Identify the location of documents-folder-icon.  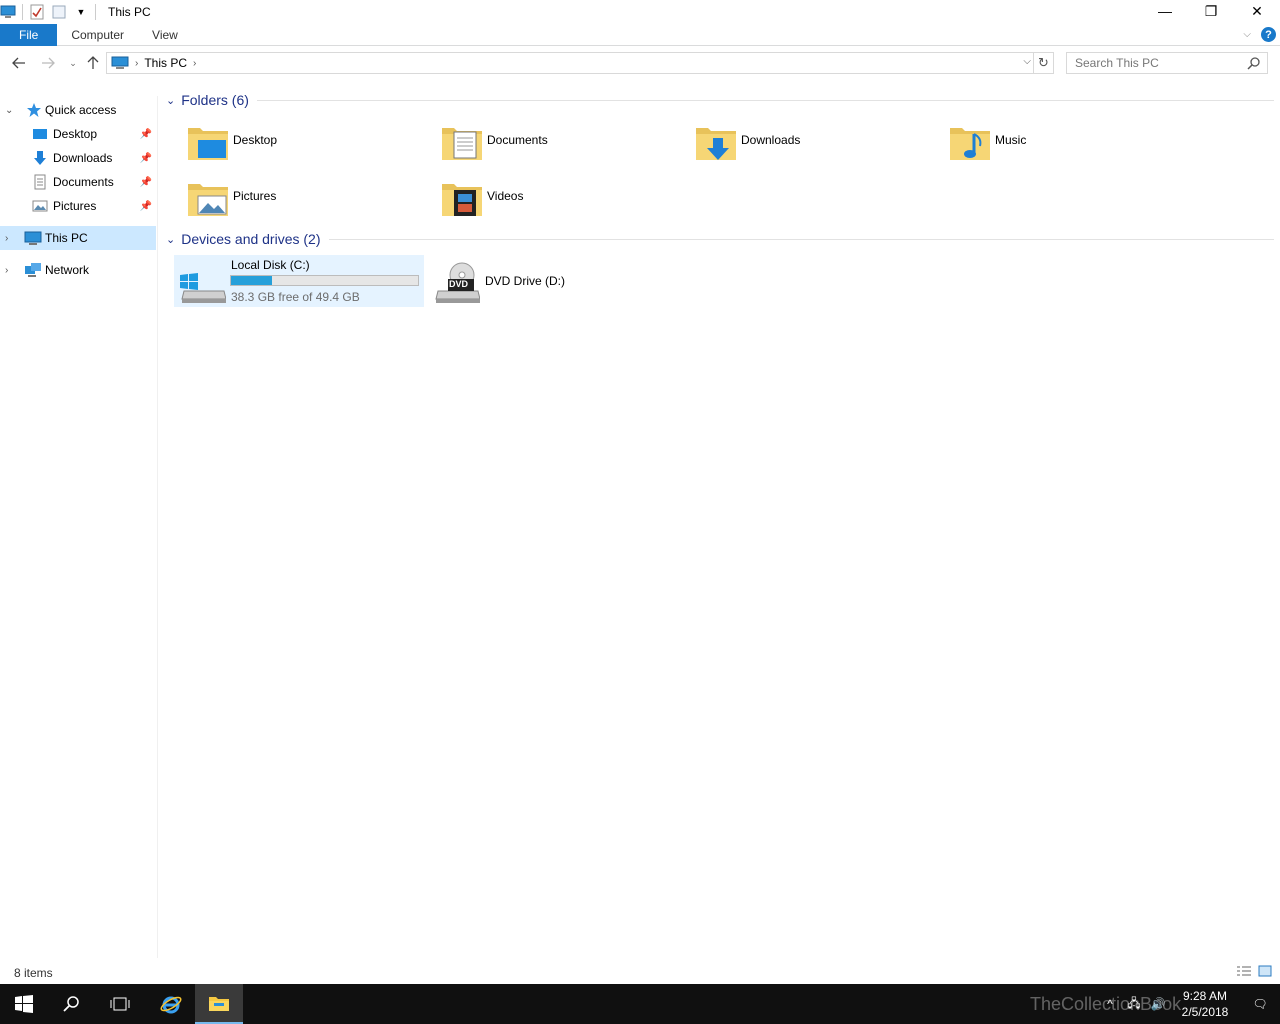
(462, 144).